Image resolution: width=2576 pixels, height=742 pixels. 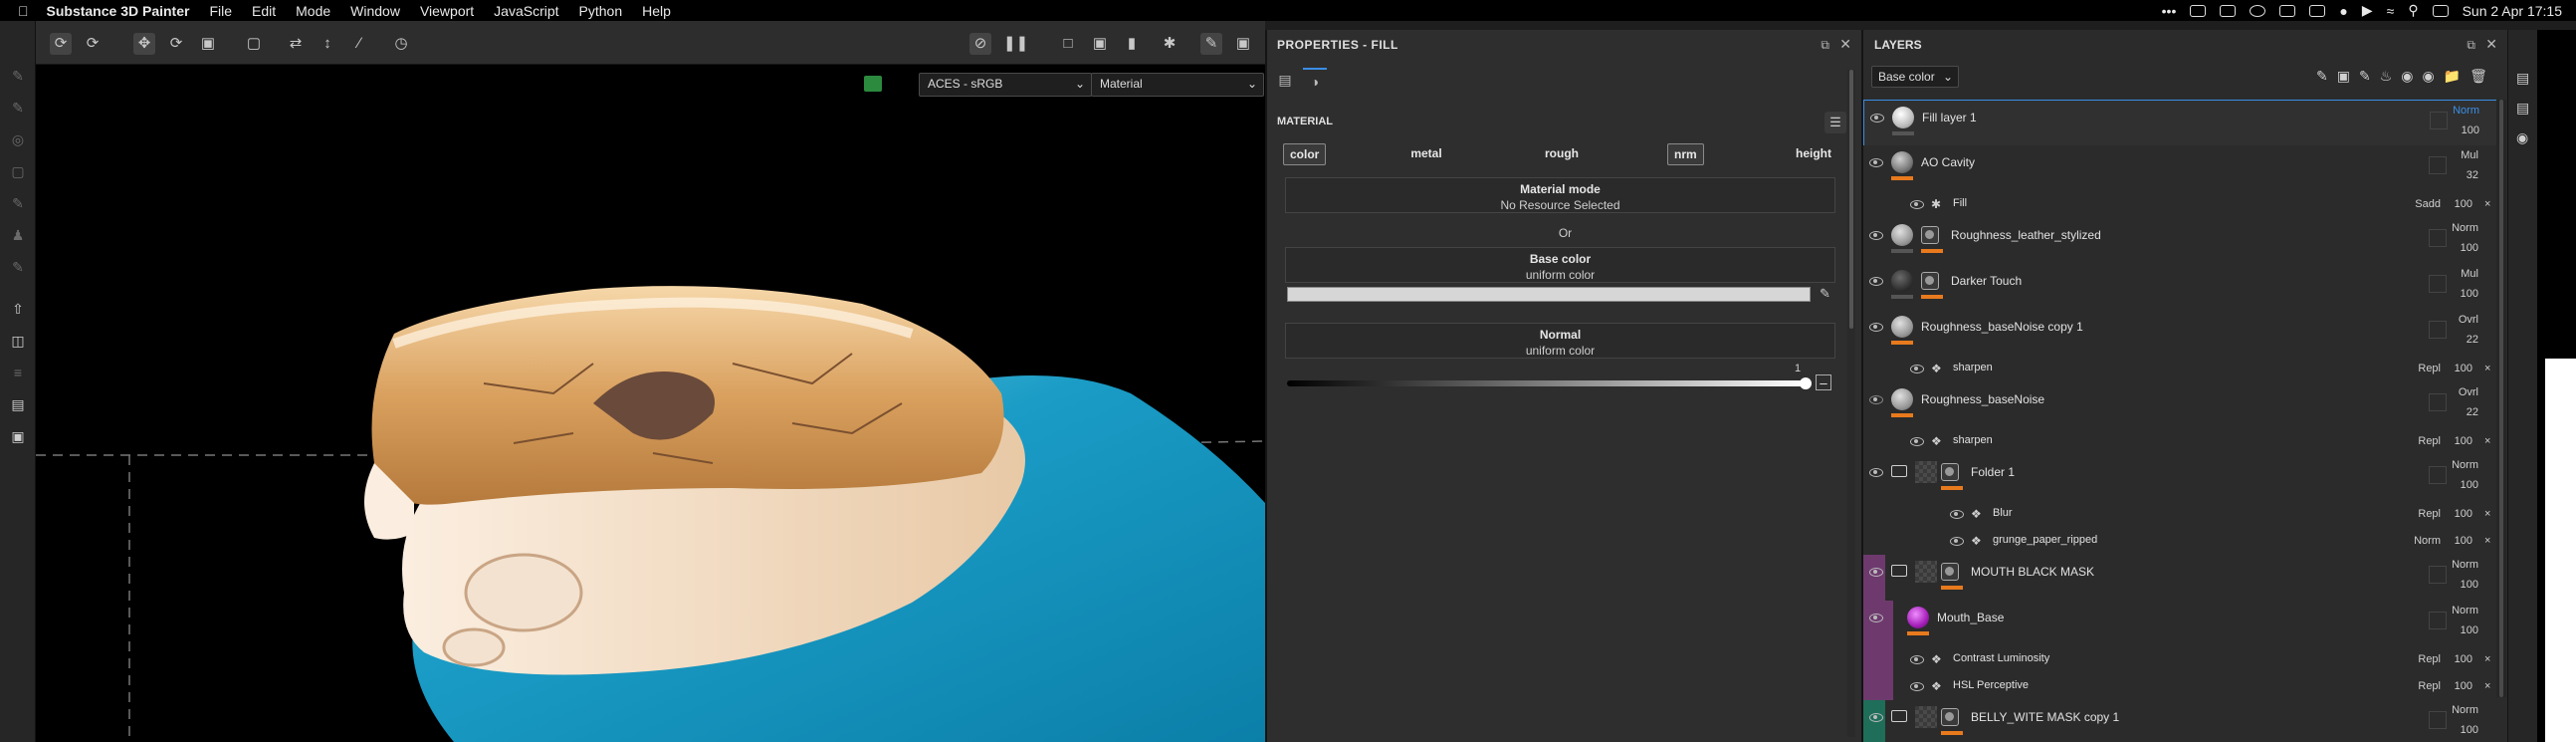 I want to click on layers-dock-icon: ▤, so click(x=2522, y=78).